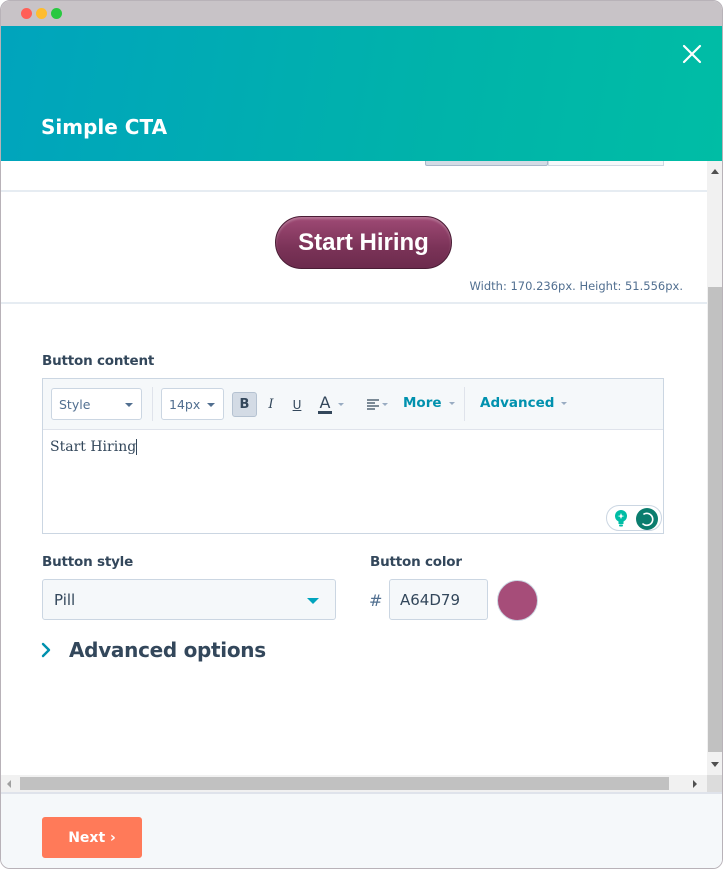 Image resolution: width=723 pixels, height=869 pixels. I want to click on editor-text: Start Hiring, so click(93, 447).